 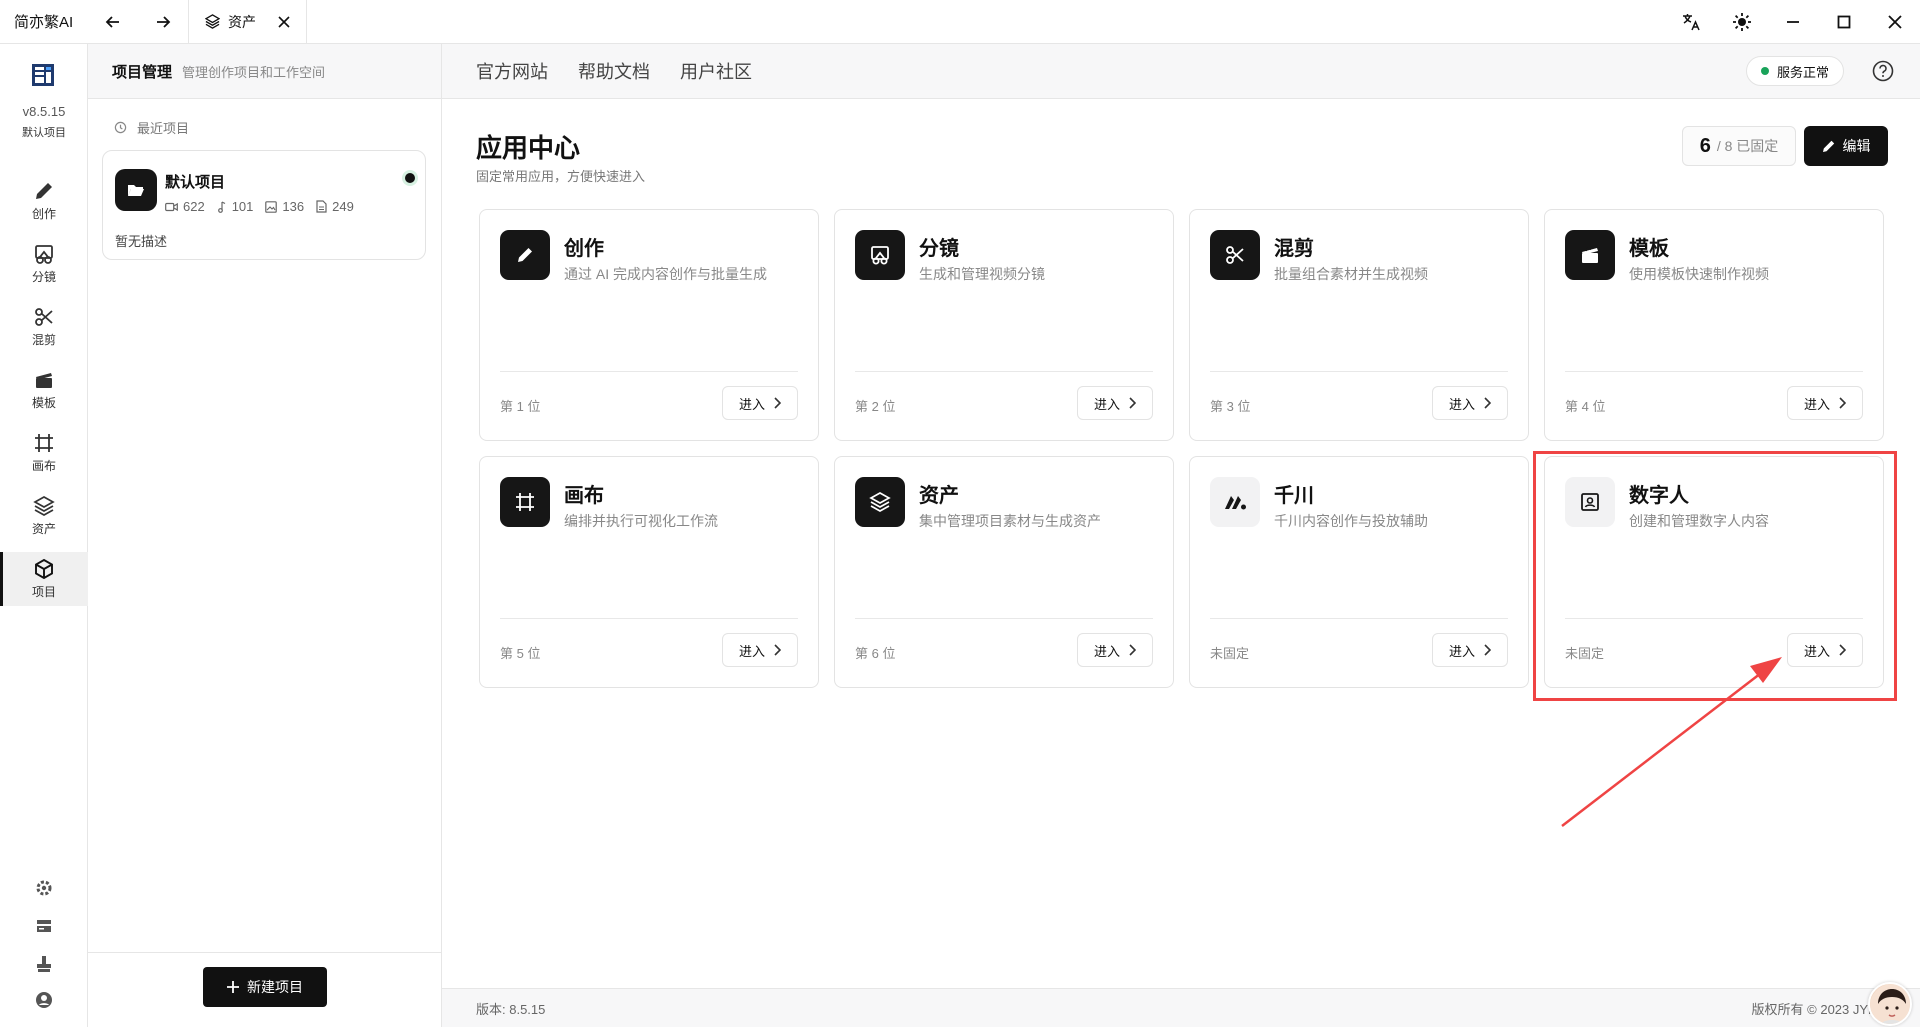 What do you see at coordinates (1359, 572) in the screenshot?
I see `app-card-qianchuan: 千川 千川内容创作与投放辅助 未固定 进入` at bounding box center [1359, 572].